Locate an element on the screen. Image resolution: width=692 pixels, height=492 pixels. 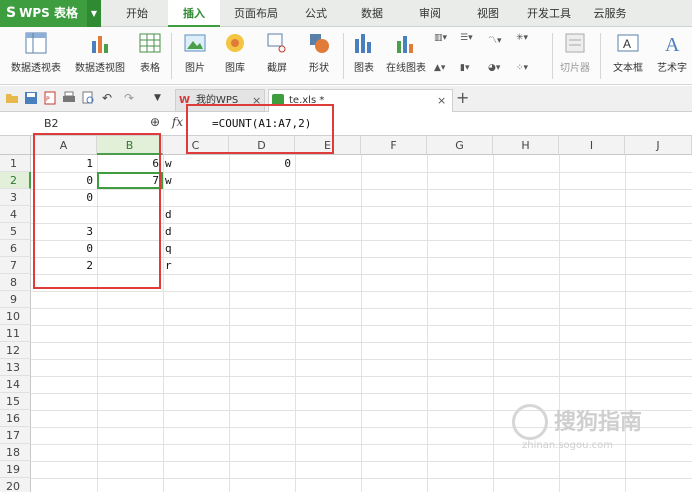
tab-developer: 开发工具 is located at coordinates (549, 13).